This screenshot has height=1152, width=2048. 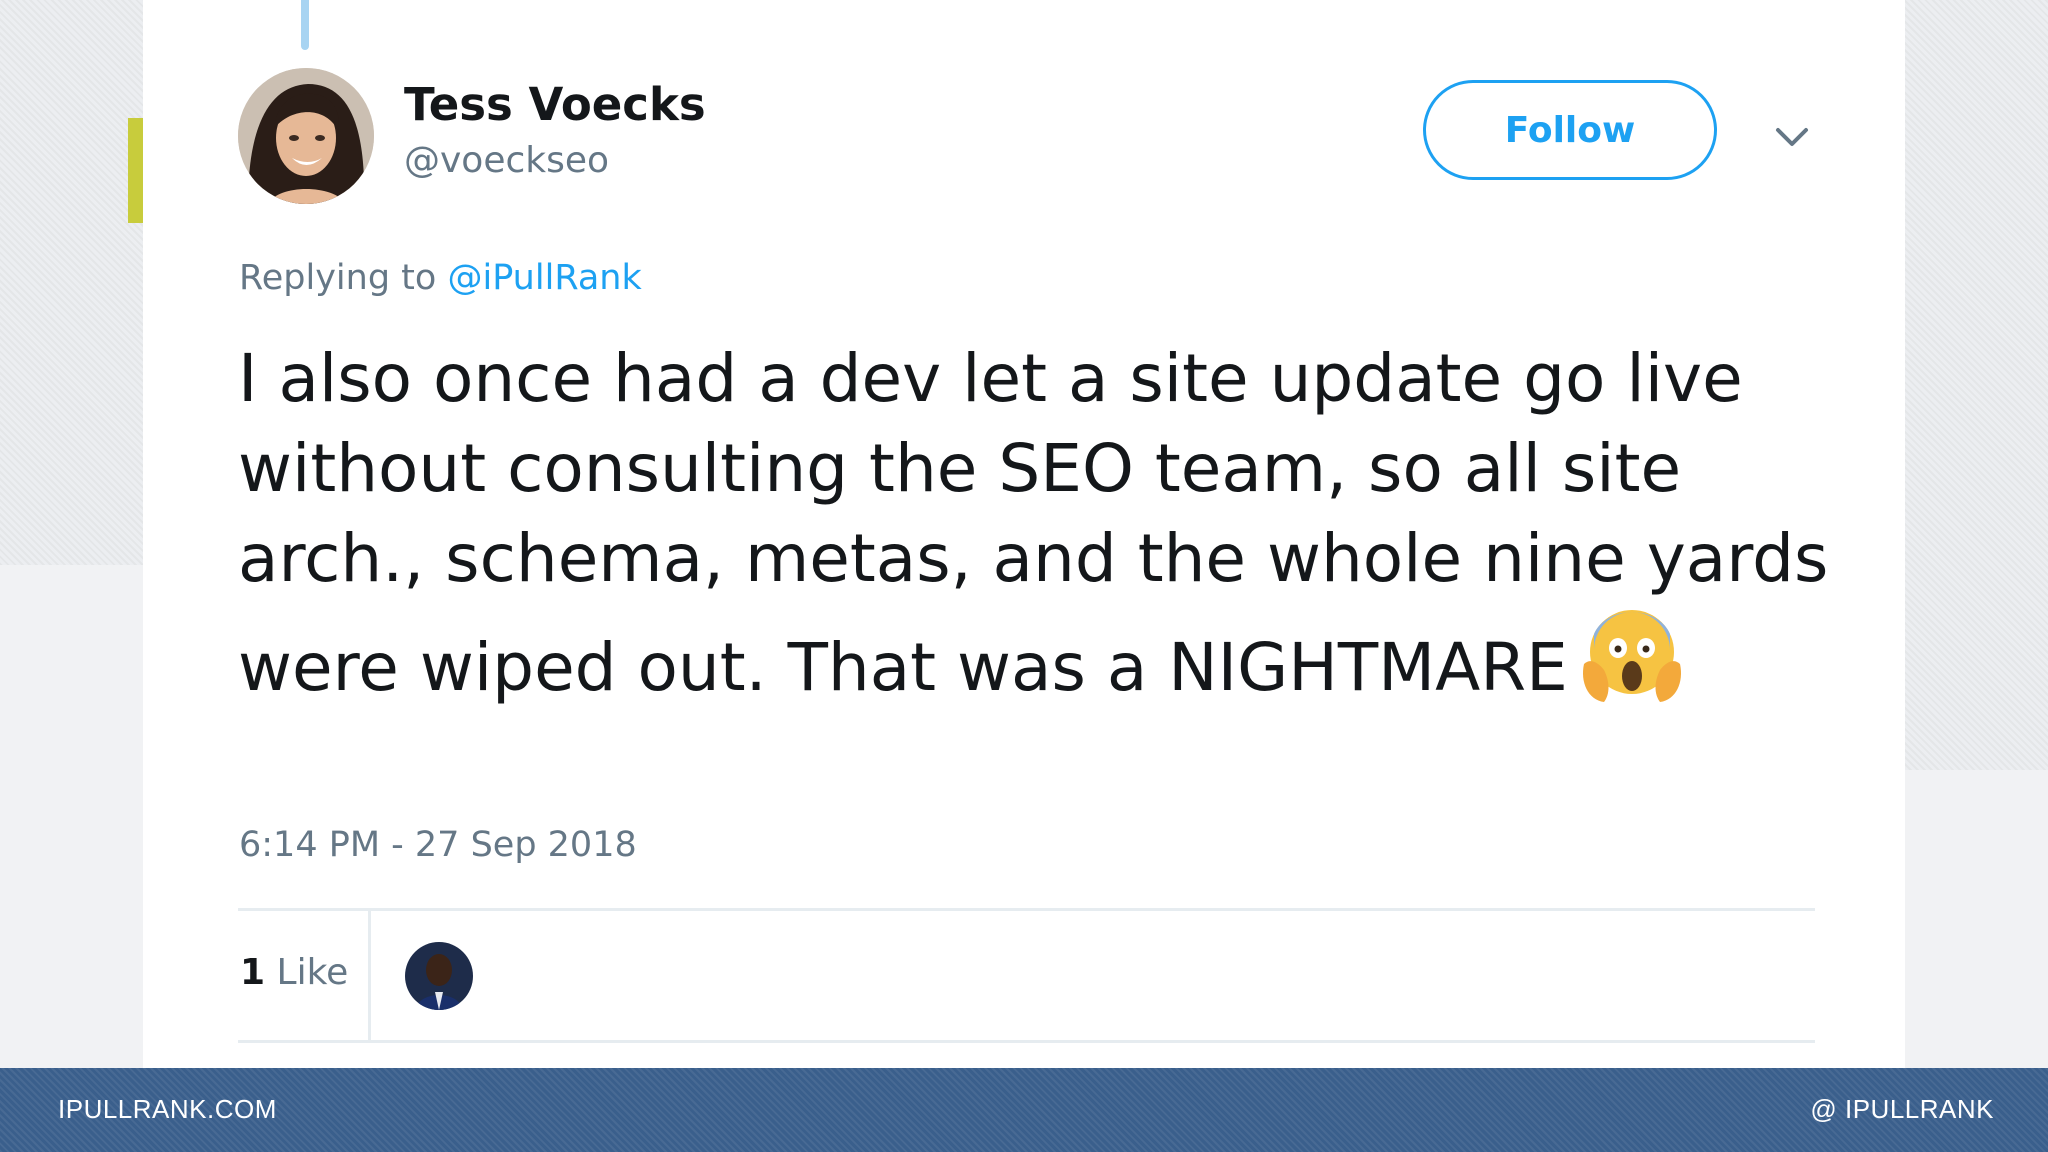 What do you see at coordinates (440, 278) in the screenshot?
I see `replying-to-line: Replying to @iPullRank` at bounding box center [440, 278].